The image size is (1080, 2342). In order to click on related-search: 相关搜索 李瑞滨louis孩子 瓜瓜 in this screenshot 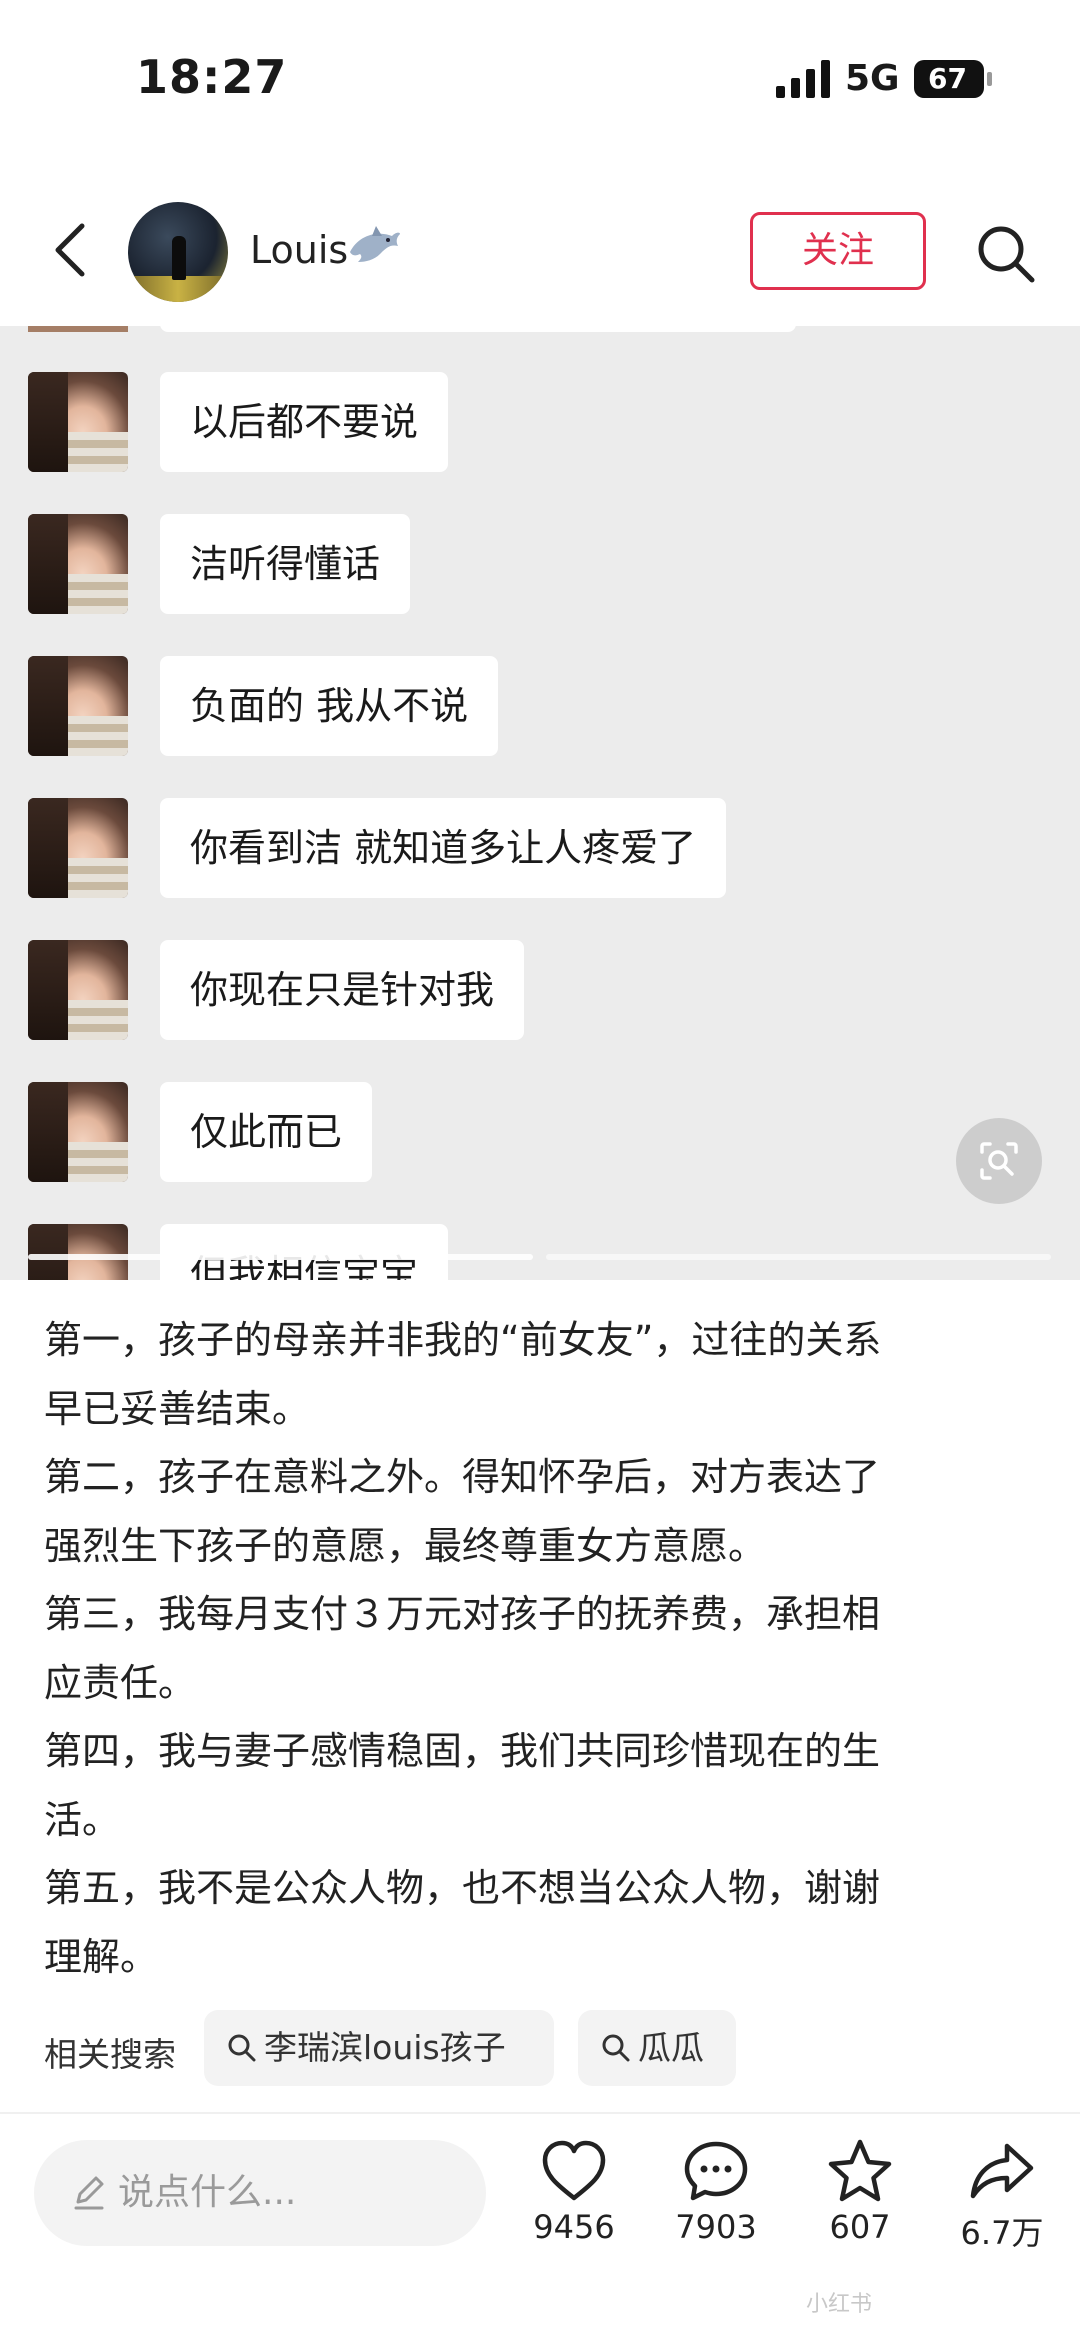, I will do `click(544, 2048)`.